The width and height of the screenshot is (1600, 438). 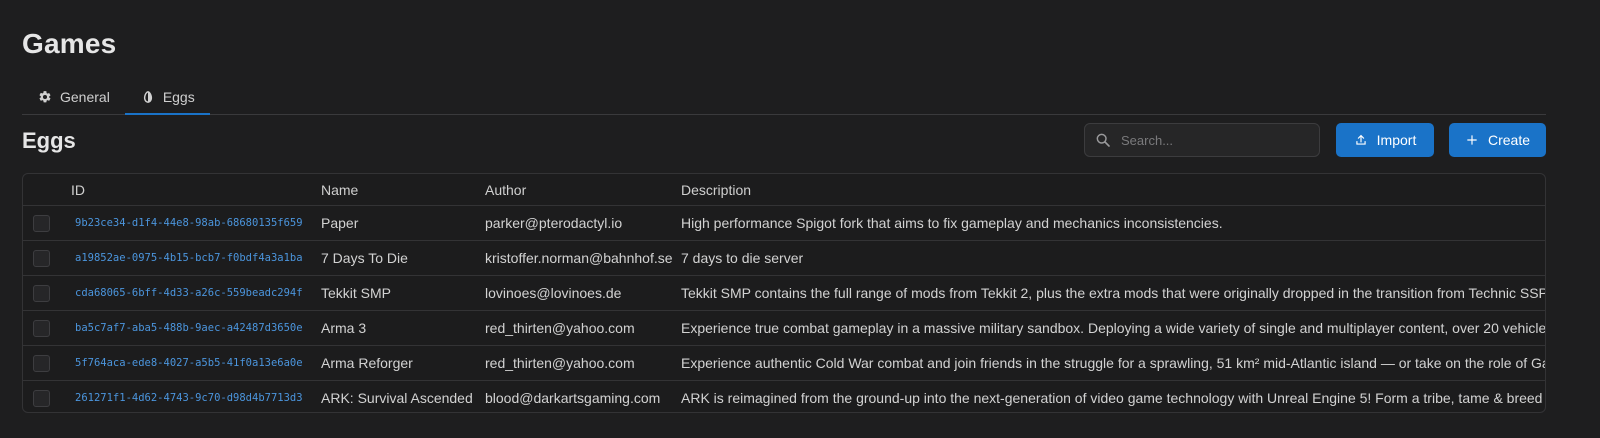 What do you see at coordinates (583, 190) in the screenshot?
I see `column-header-author: Author` at bounding box center [583, 190].